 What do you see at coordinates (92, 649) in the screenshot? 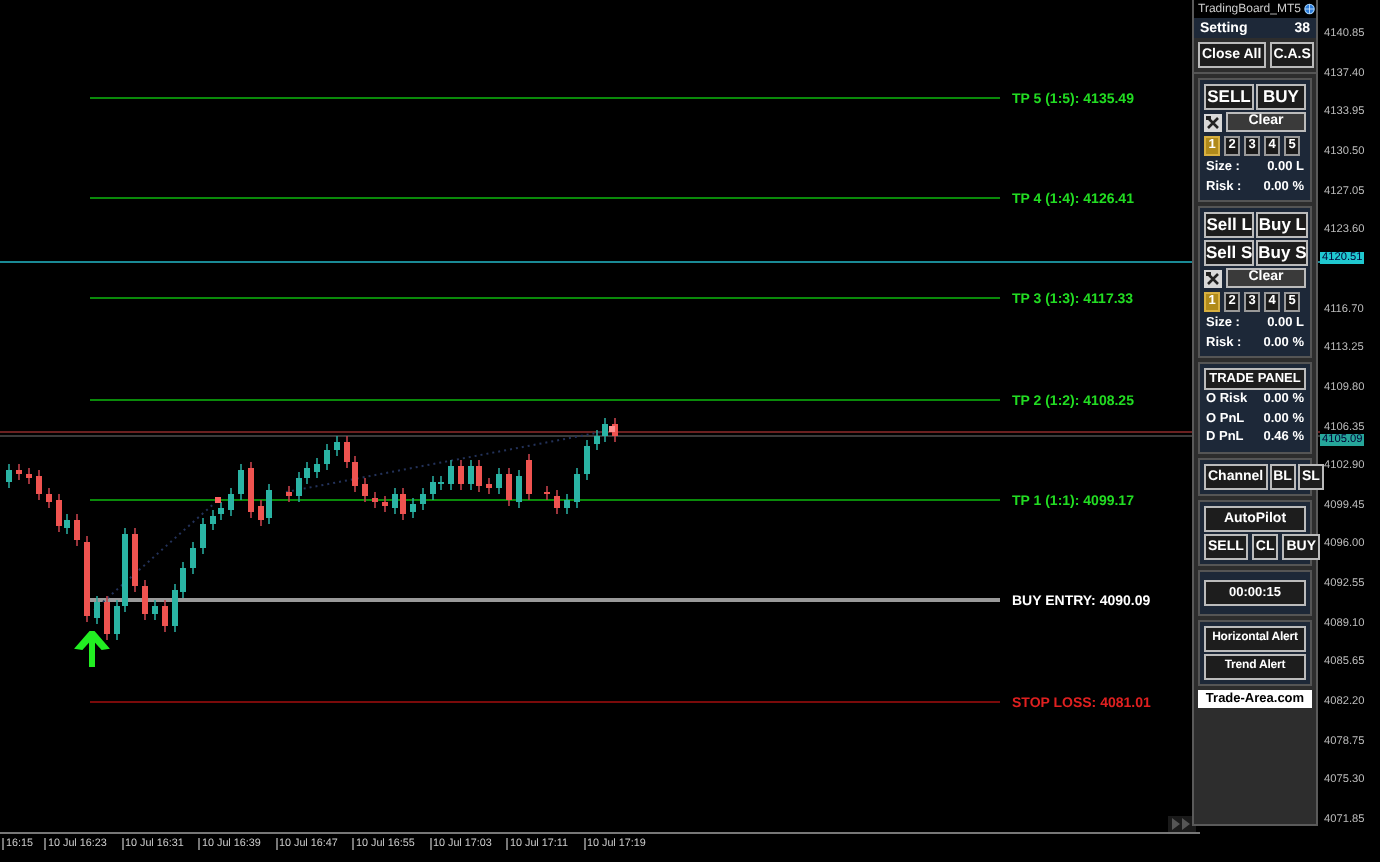
I see `up-arrow-icon` at bounding box center [92, 649].